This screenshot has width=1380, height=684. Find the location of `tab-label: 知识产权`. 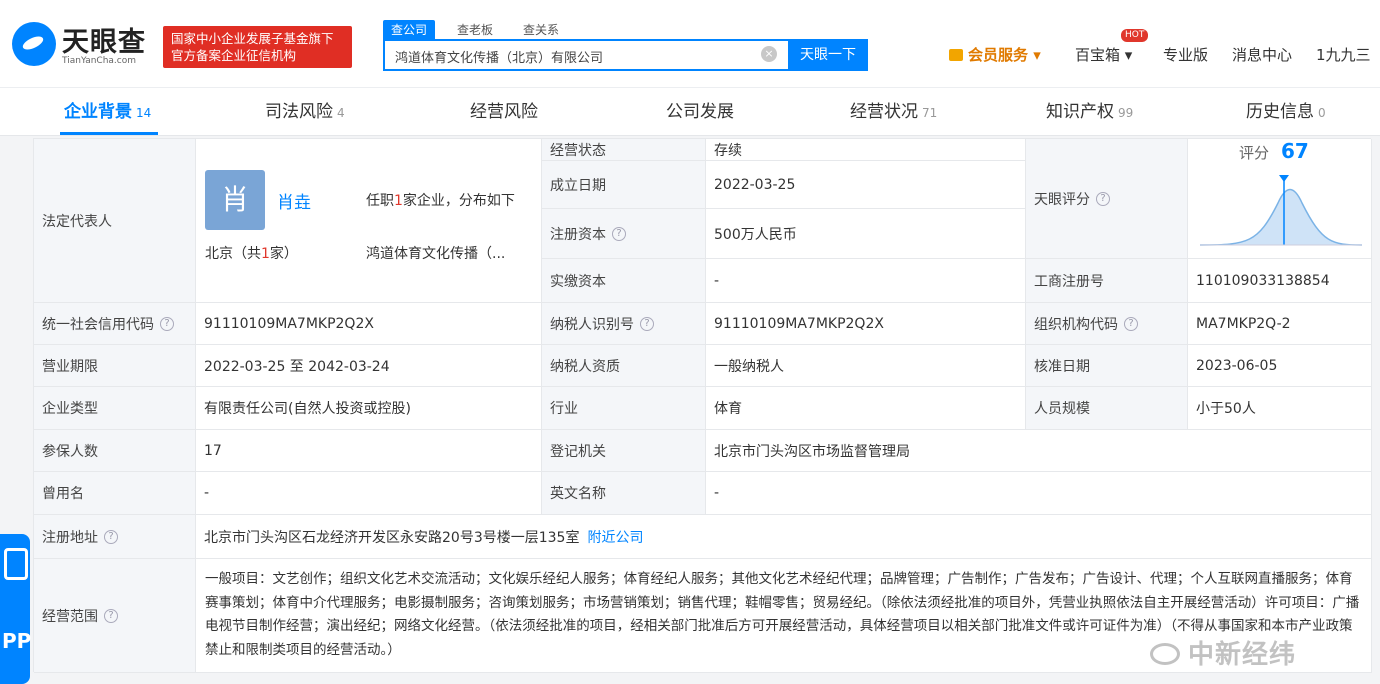

tab-label: 知识产权 is located at coordinates (1080, 112).